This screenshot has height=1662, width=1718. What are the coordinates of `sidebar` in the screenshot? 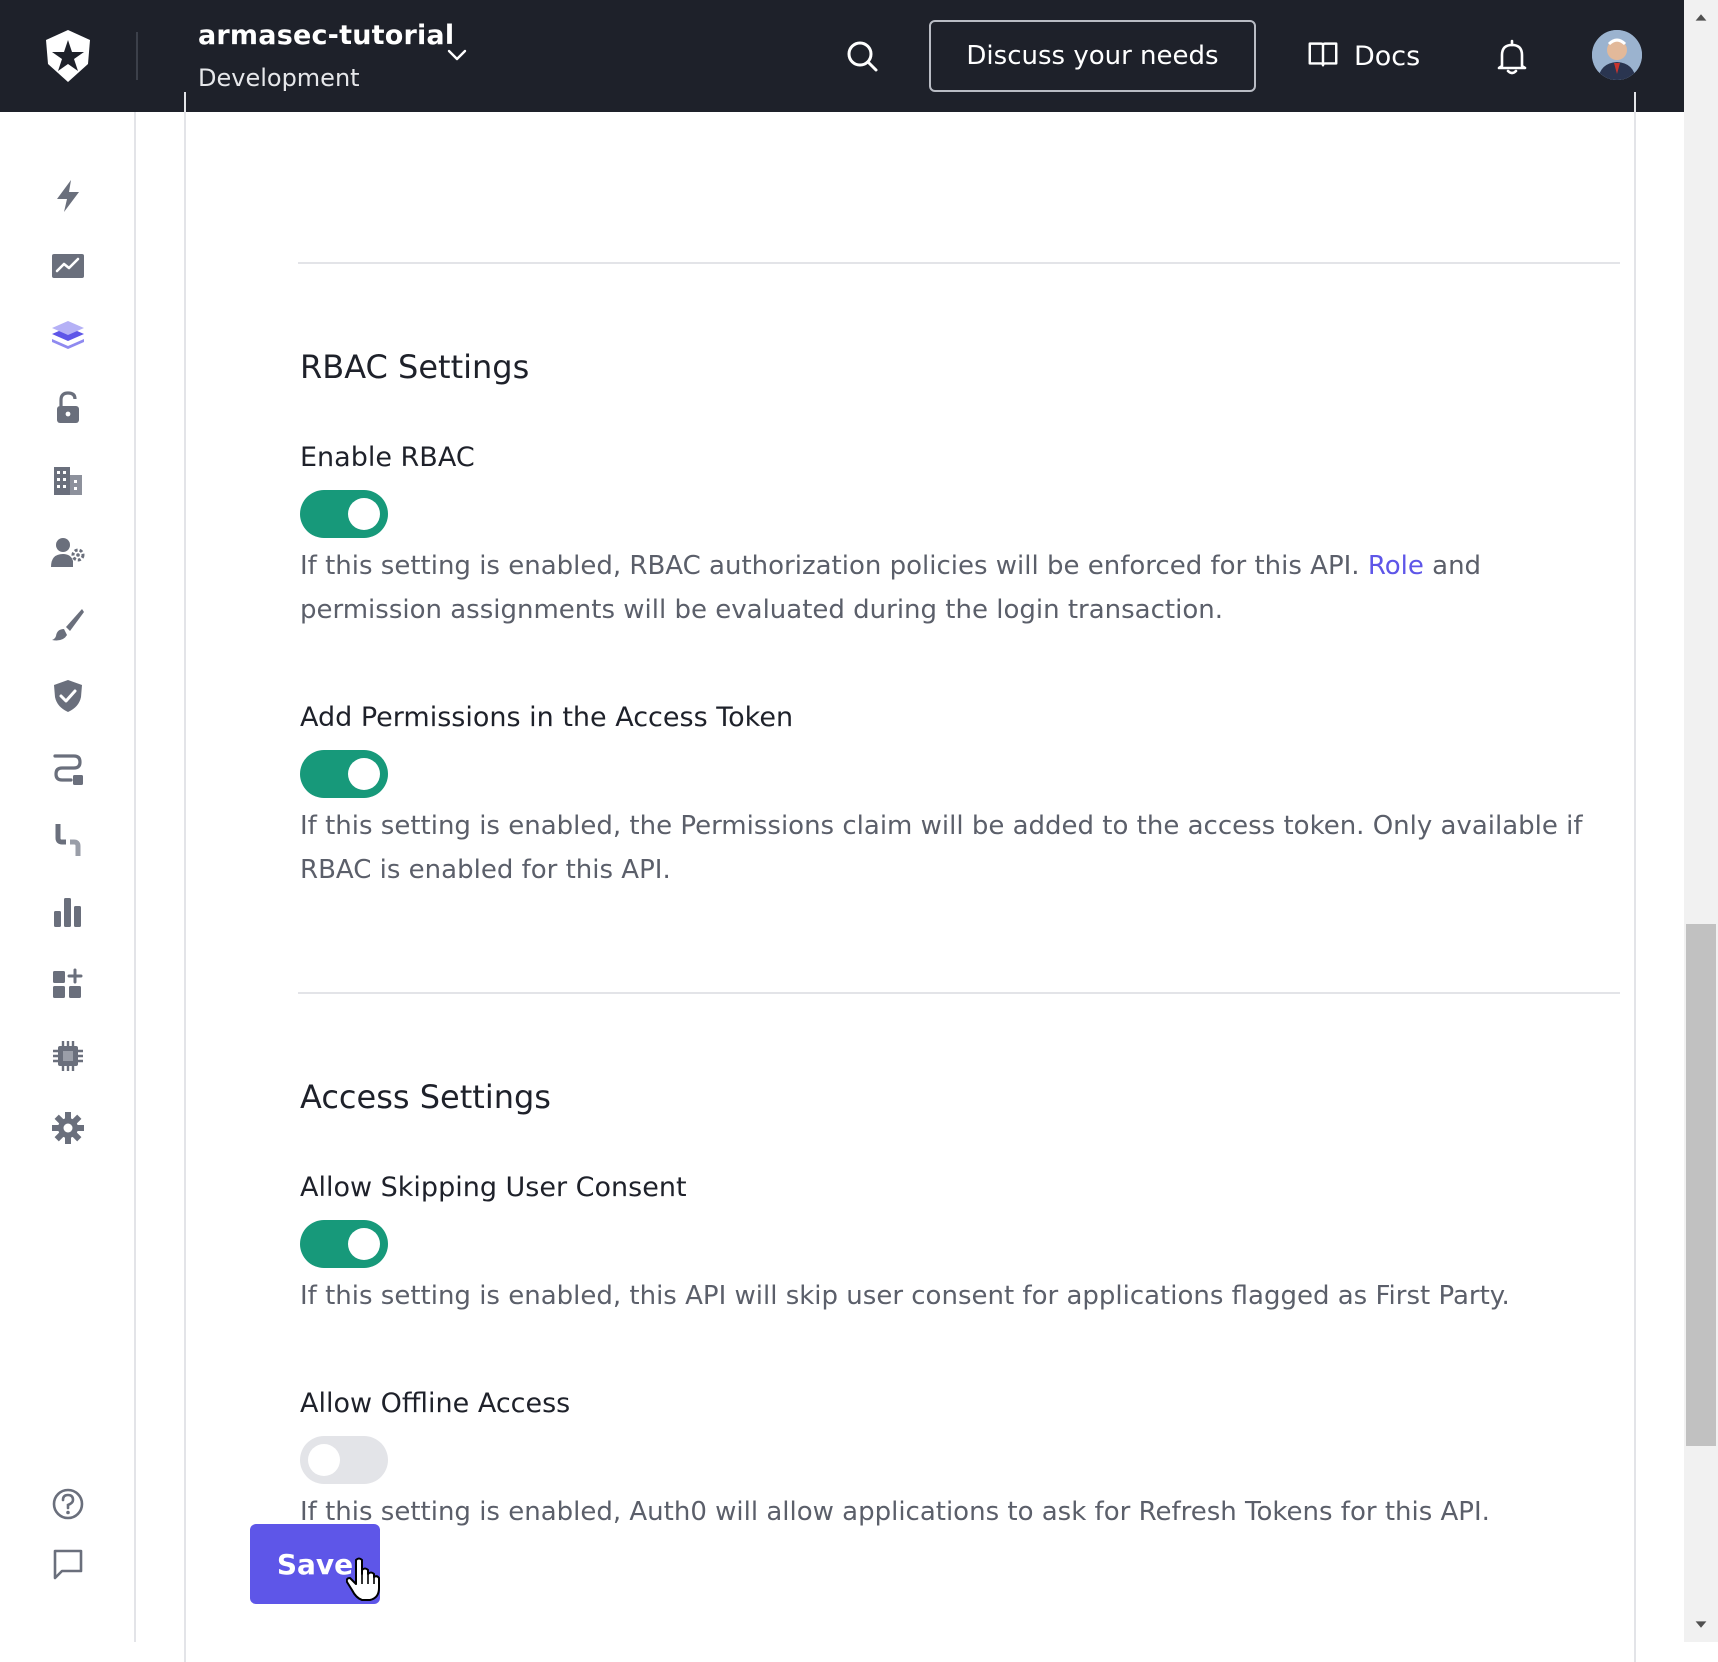 It's located at (68, 877).